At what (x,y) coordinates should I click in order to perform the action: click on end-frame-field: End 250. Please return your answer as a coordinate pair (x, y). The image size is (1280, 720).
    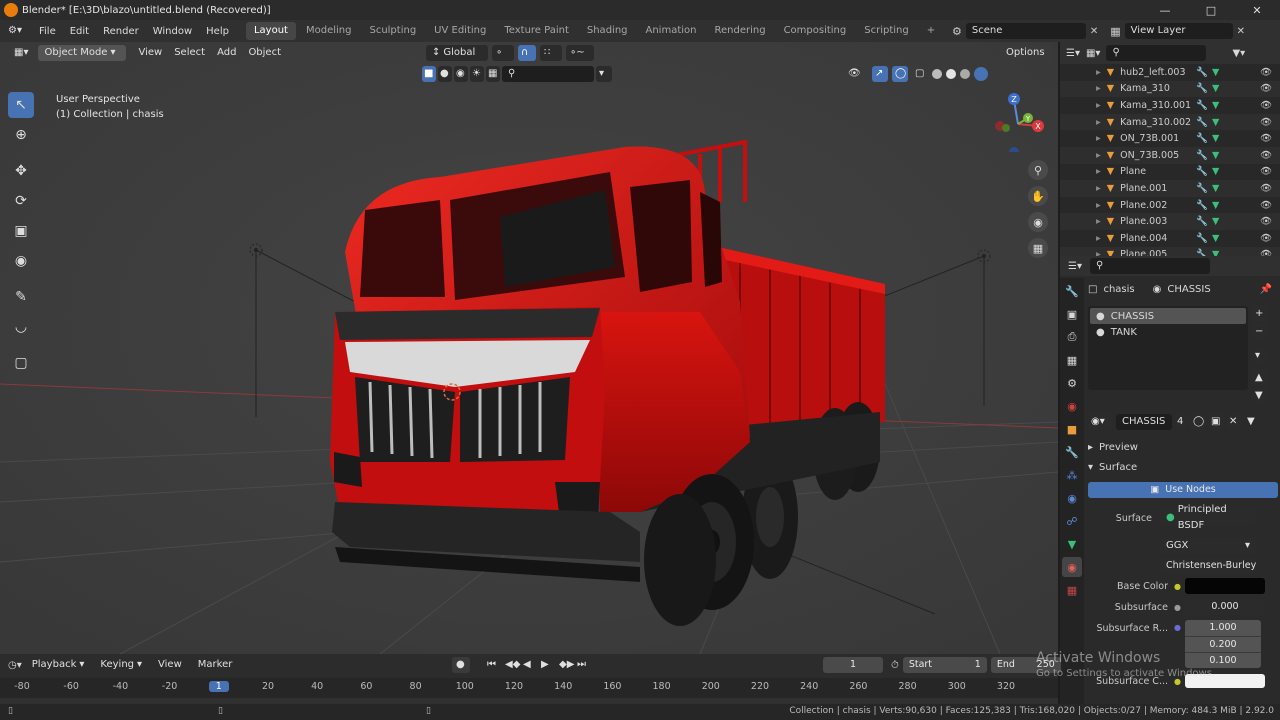
    Looking at the image, I should click on (1025, 665).